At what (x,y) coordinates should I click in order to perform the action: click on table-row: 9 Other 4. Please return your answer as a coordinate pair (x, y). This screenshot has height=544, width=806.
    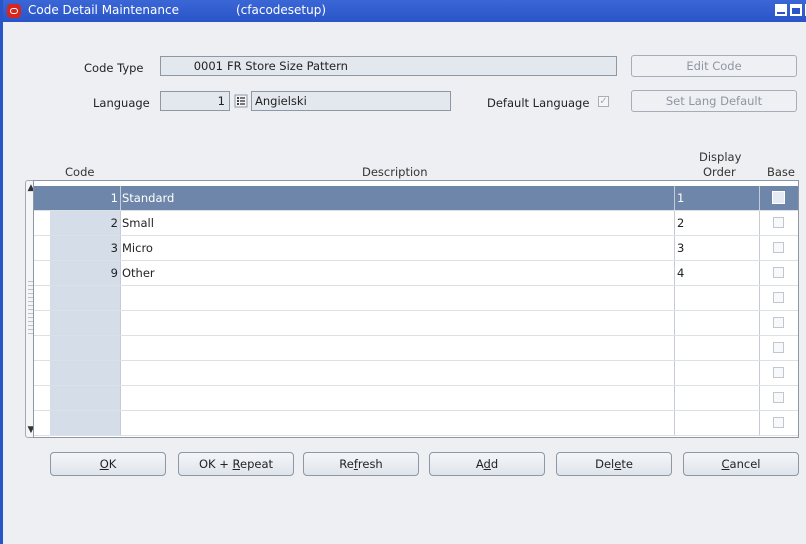
    Looking at the image, I should click on (416, 273).